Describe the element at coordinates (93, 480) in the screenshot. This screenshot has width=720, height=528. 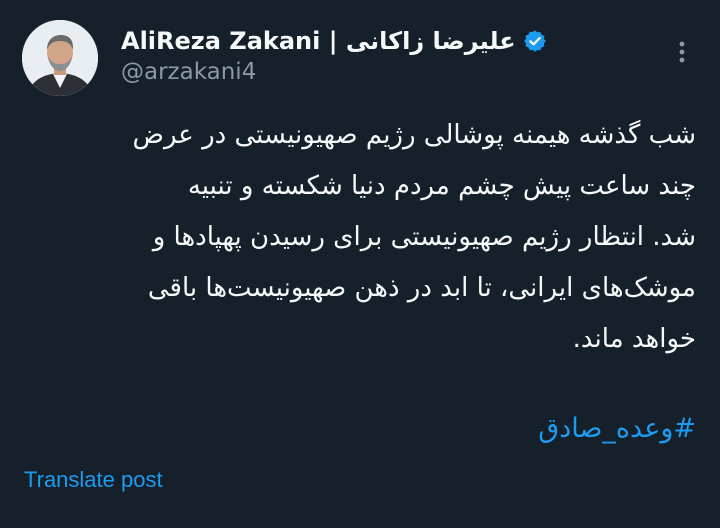
I see `translate-post-link: Translate post` at that location.